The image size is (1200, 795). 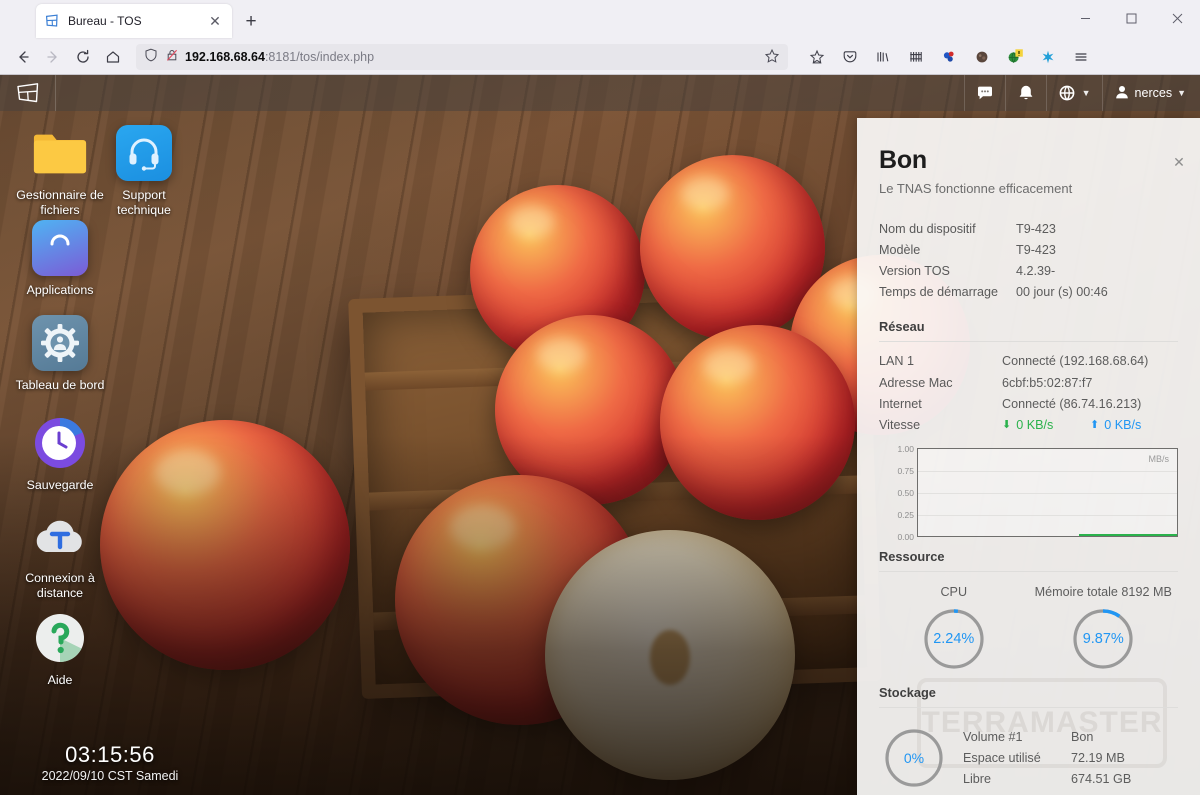 What do you see at coordinates (914, 758) in the screenshot?
I see `storage-value: 0%` at bounding box center [914, 758].